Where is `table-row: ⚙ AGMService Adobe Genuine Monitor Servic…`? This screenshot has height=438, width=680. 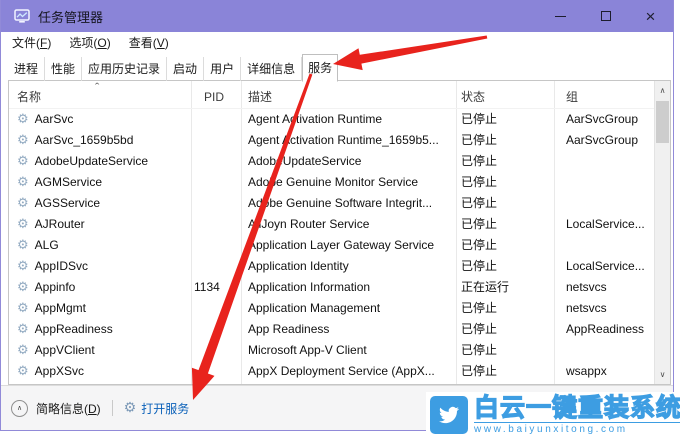 table-row: ⚙ AGMService Adobe Genuine Monitor Servic… is located at coordinates (331, 182).